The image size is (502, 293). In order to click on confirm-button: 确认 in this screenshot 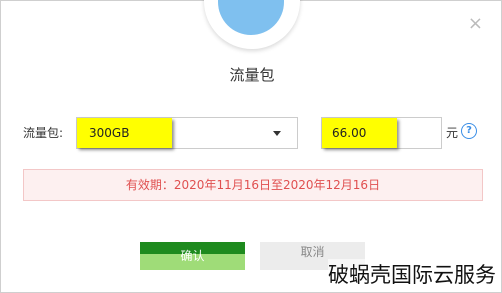, I will do `click(192, 256)`.